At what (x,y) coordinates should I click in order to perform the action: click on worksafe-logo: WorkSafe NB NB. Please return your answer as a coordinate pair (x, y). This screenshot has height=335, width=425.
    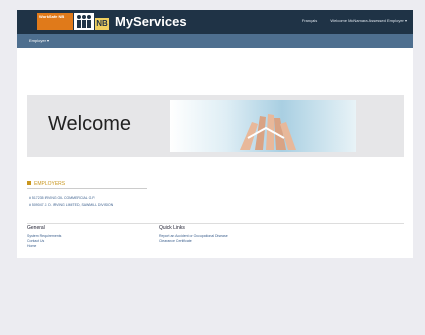
    Looking at the image, I should click on (74, 22).